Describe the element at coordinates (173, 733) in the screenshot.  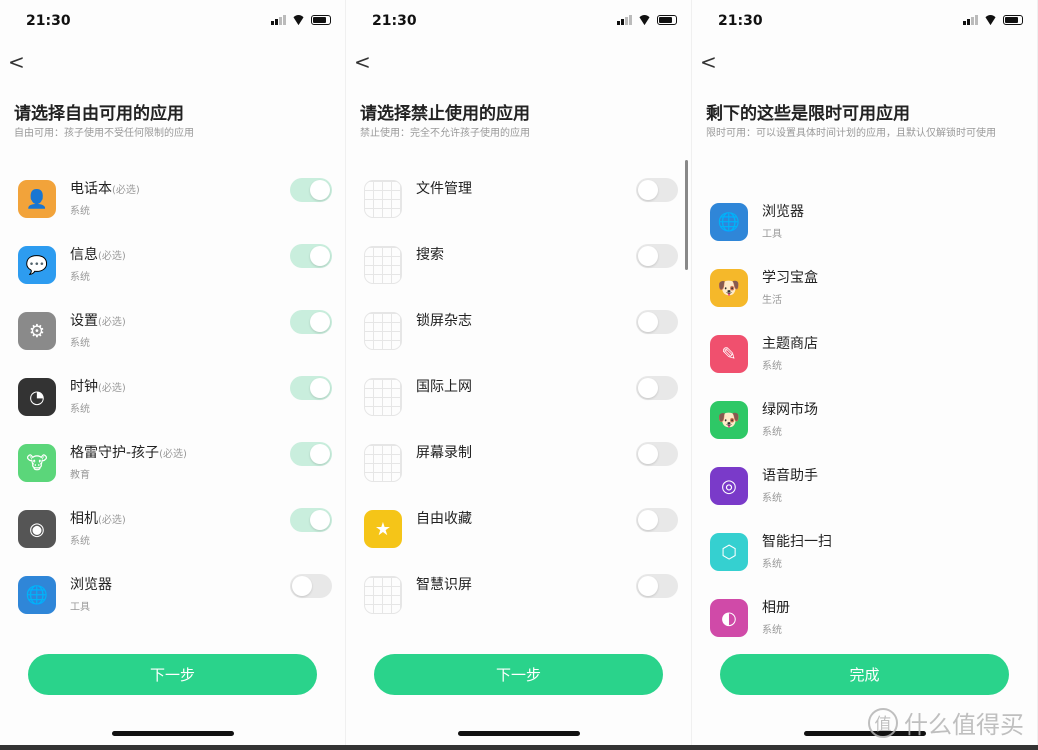
I see `home-indicator` at that location.